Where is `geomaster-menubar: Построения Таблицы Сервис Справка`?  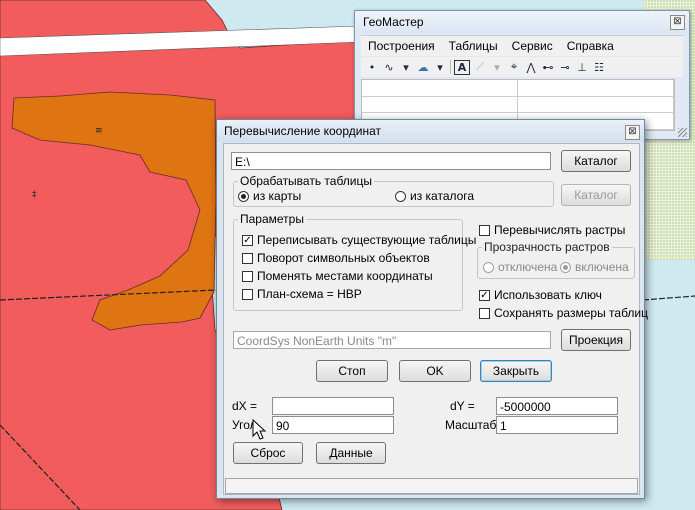 geomaster-menubar: Построения Таблицы Сервис Справка is located at coordinates (522, 45).